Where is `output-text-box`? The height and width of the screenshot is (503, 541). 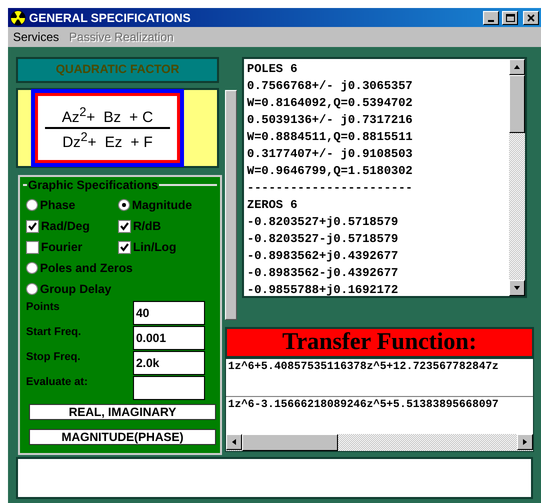
output-text-box is located at coordinates (274, 478).